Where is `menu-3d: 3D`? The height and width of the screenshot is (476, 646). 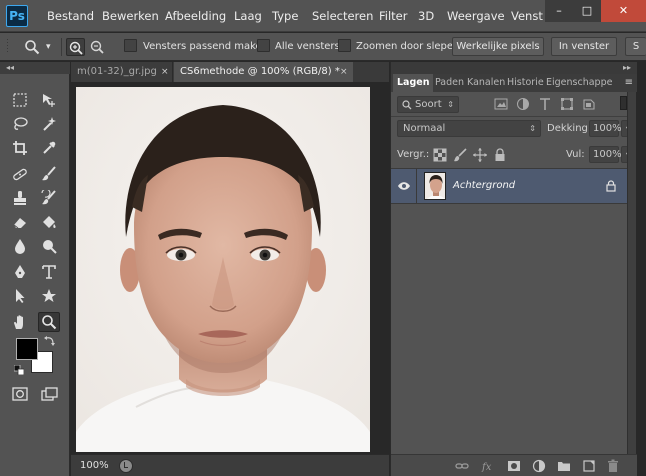 menu-3d: 3D is located at coordinates (426, 16).